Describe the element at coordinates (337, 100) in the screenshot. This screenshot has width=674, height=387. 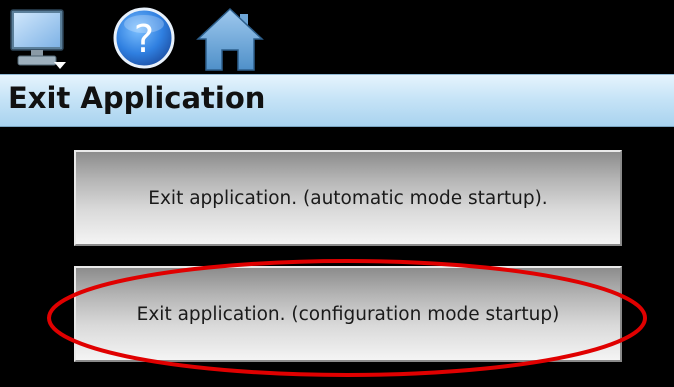
I see `title-bar: Exit Application` at that location.